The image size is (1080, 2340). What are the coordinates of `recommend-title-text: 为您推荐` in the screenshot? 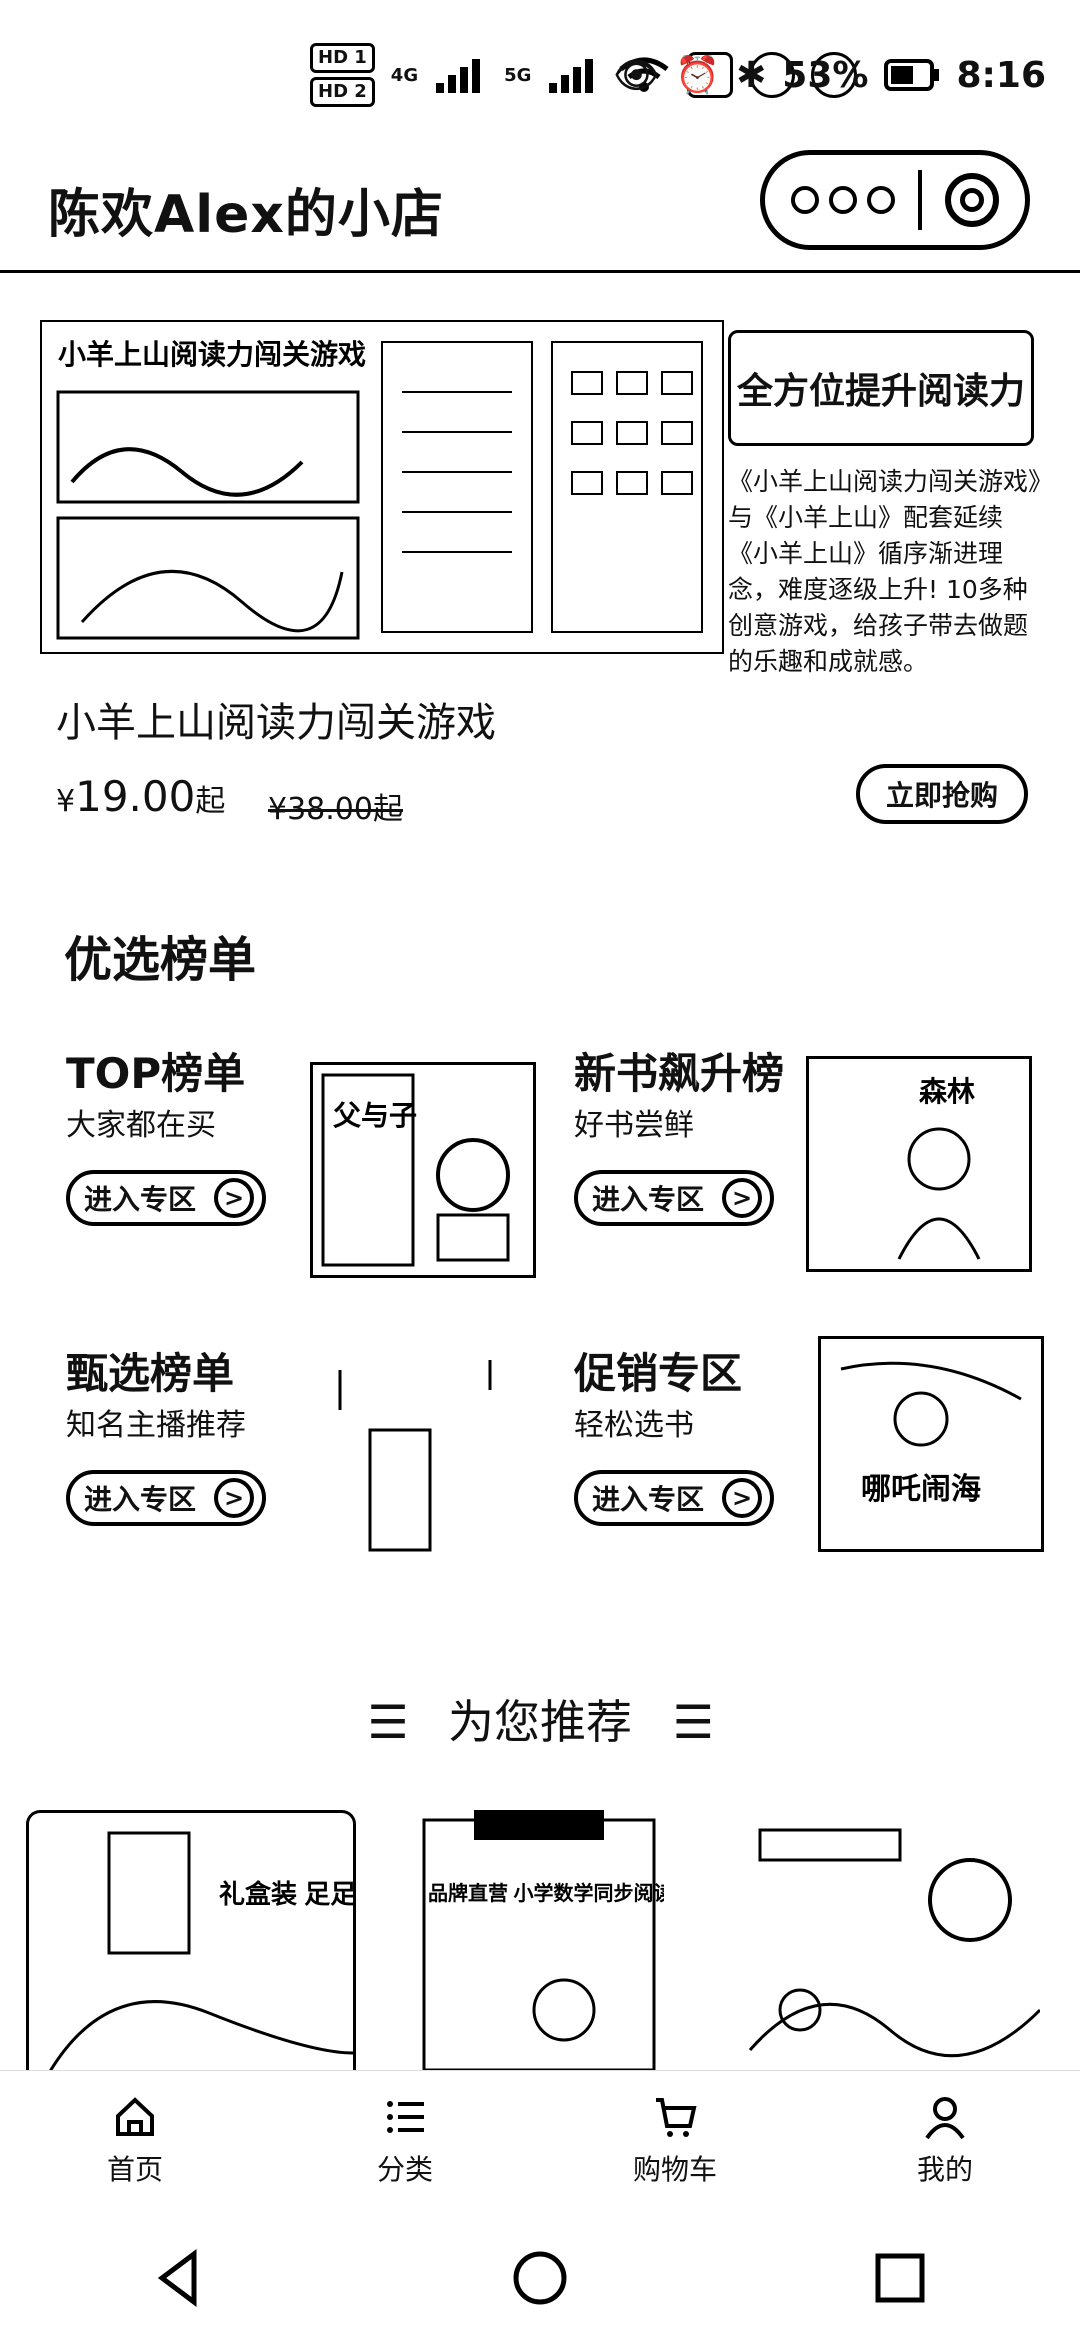 It's located at (540, 1722).